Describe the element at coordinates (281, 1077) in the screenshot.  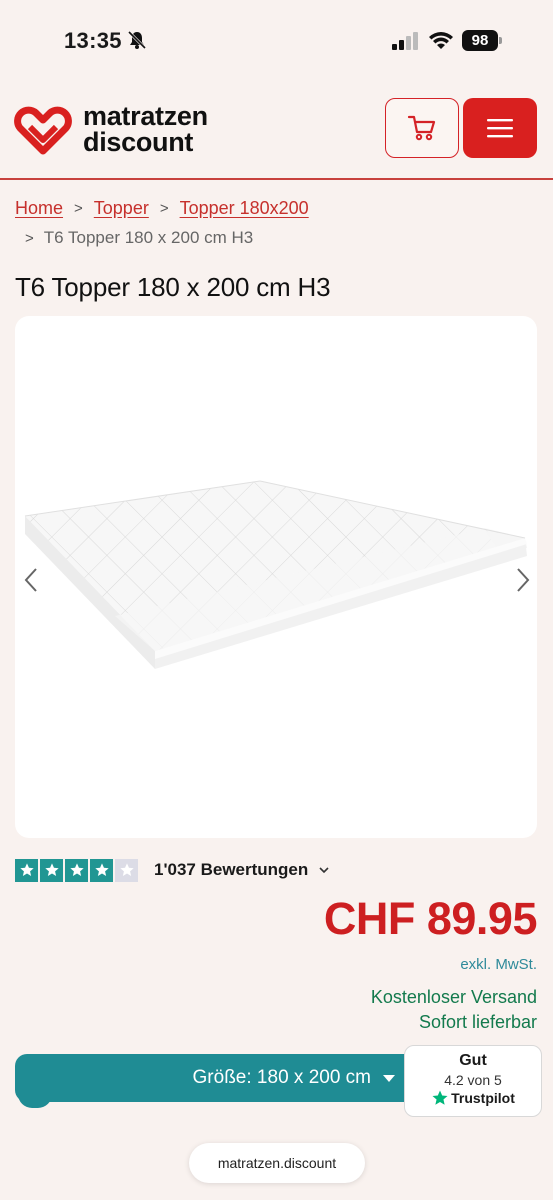
I see `size-select-label: Größe: 180 x 200 cm` at that location.